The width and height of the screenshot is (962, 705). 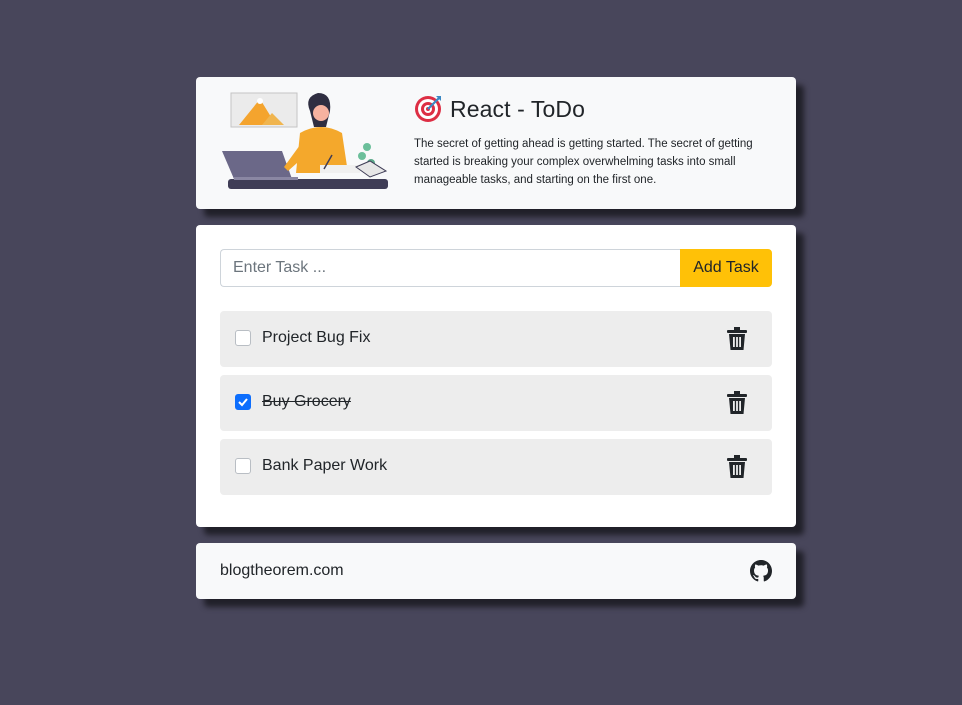 I want to click on task-label: Buy Grocery, so click(x=306, y=401).